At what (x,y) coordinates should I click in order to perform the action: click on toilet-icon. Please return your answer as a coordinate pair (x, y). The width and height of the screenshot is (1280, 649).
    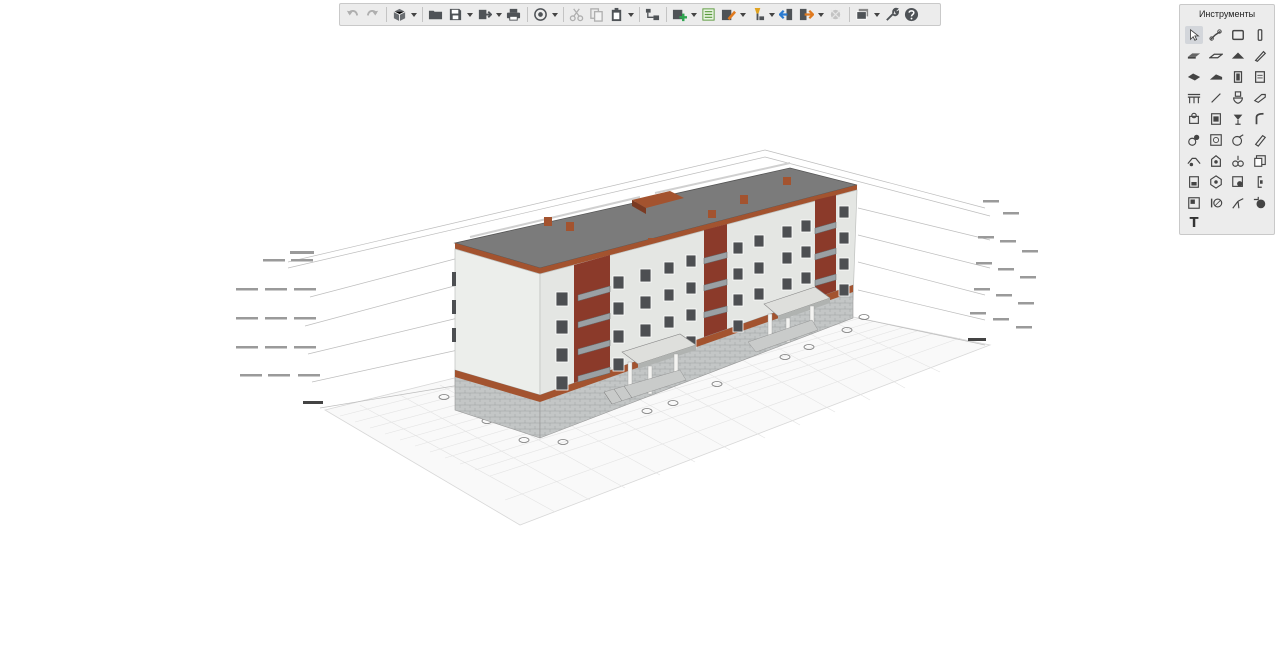
    Looking at the image, I should click on (1238, 97).